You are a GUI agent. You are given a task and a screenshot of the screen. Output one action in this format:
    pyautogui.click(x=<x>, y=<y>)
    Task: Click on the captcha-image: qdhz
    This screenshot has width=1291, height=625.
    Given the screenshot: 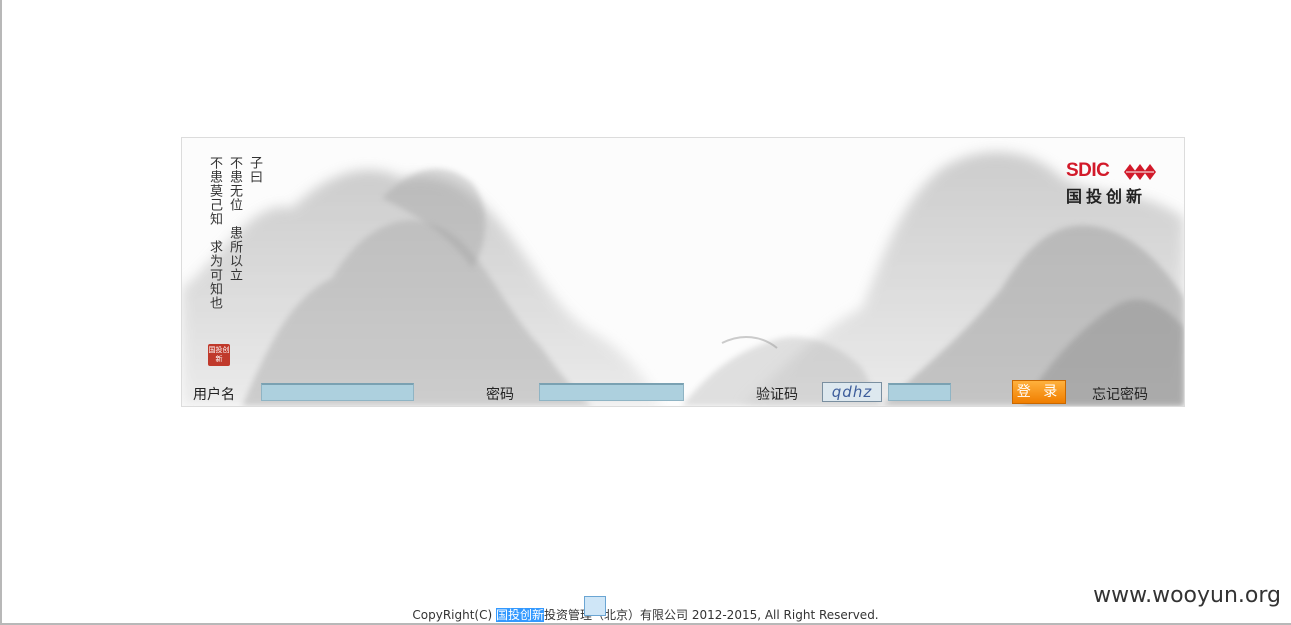 What is the action you would take?
    pyautogui.click(x=852, y=392)
    